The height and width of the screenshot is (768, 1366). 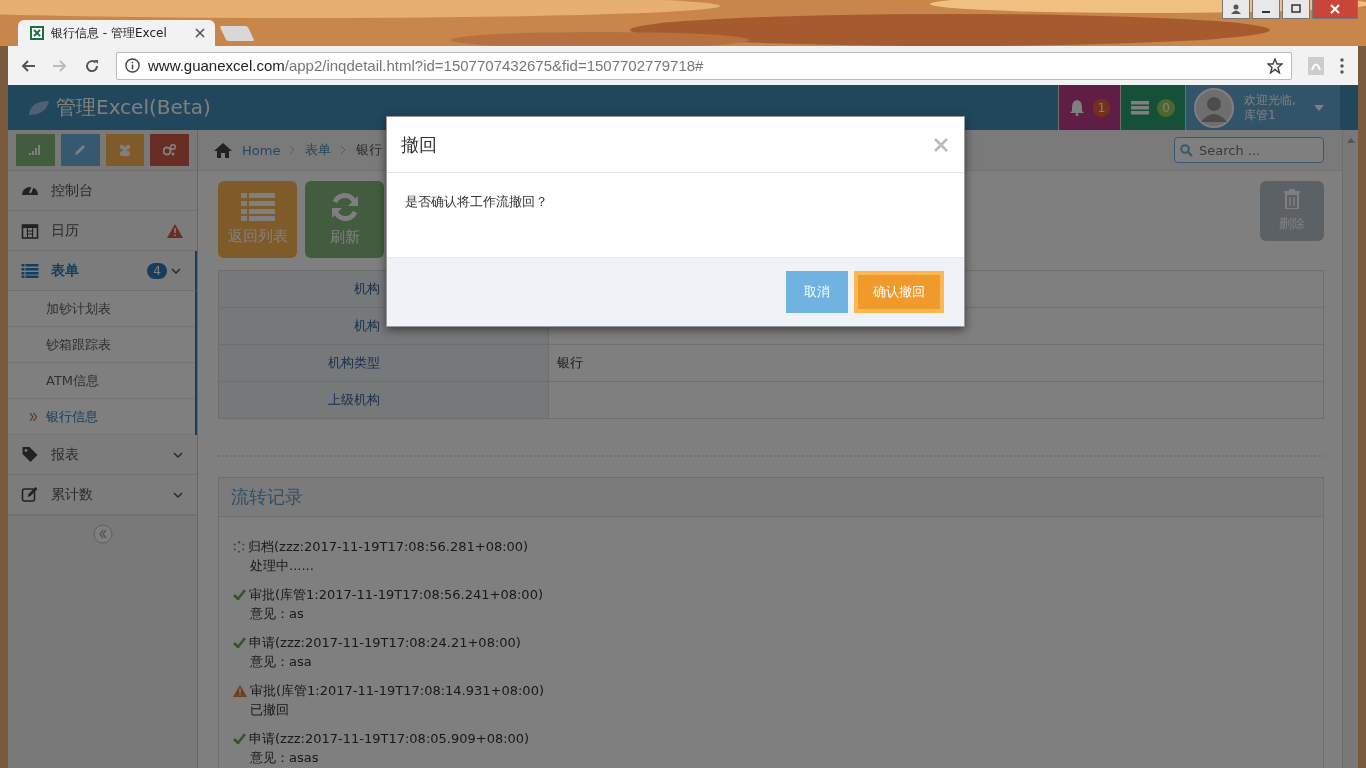 I want to click on tag-icon, so click(x=30, y=454).